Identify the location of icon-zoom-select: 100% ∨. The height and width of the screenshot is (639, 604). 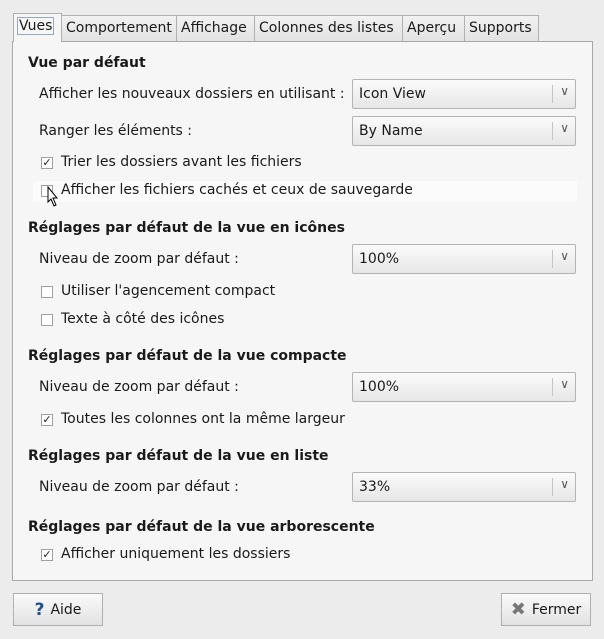
(464, 259).